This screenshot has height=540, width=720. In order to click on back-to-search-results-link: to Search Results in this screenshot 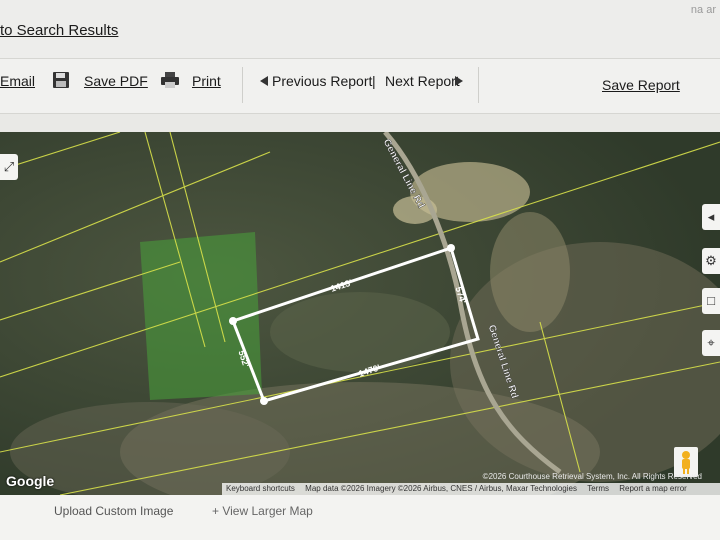, I will do `click(59, 30)`.